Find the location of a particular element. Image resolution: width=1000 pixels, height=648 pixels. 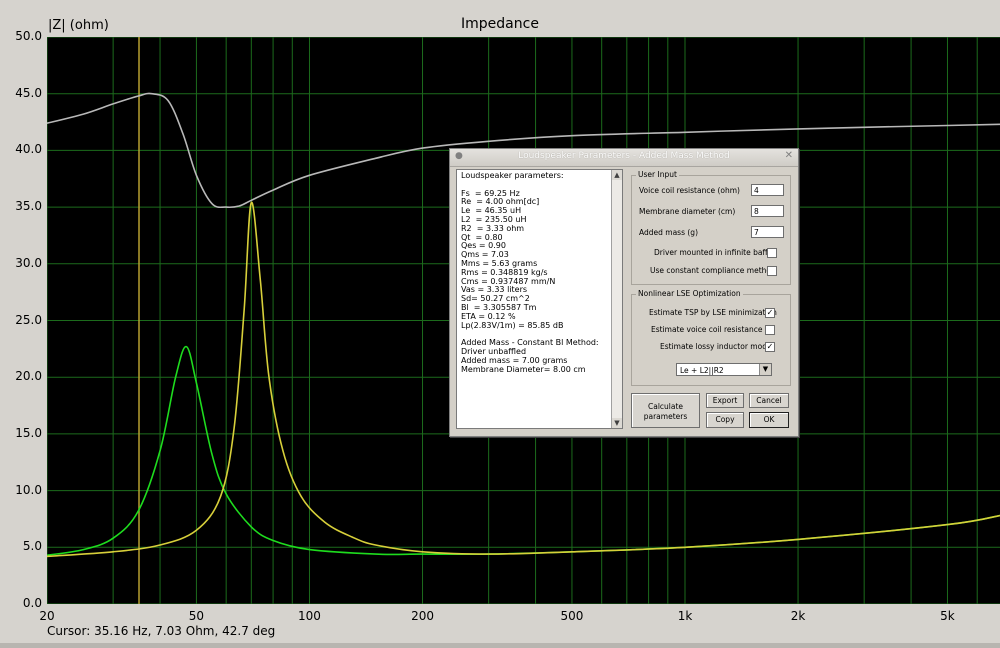

constant-compliance-label: Use constant compliance method is located at coordinates (713, 270).